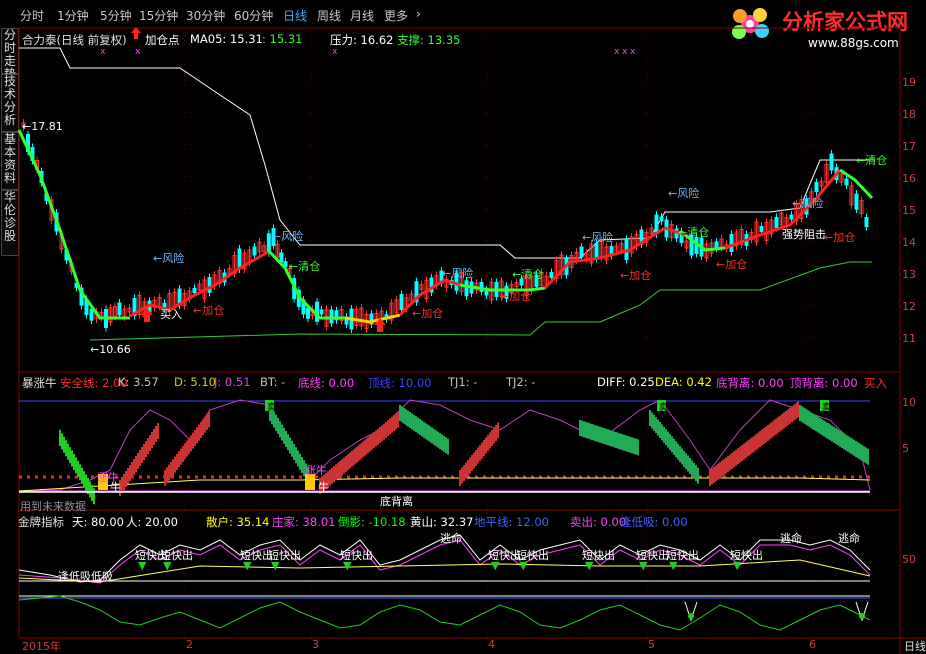 This screenshot has height=654, width=926. Describe the element at coordinates (909, 242) in the screenshot. I see `y-tick: 14` at that location.